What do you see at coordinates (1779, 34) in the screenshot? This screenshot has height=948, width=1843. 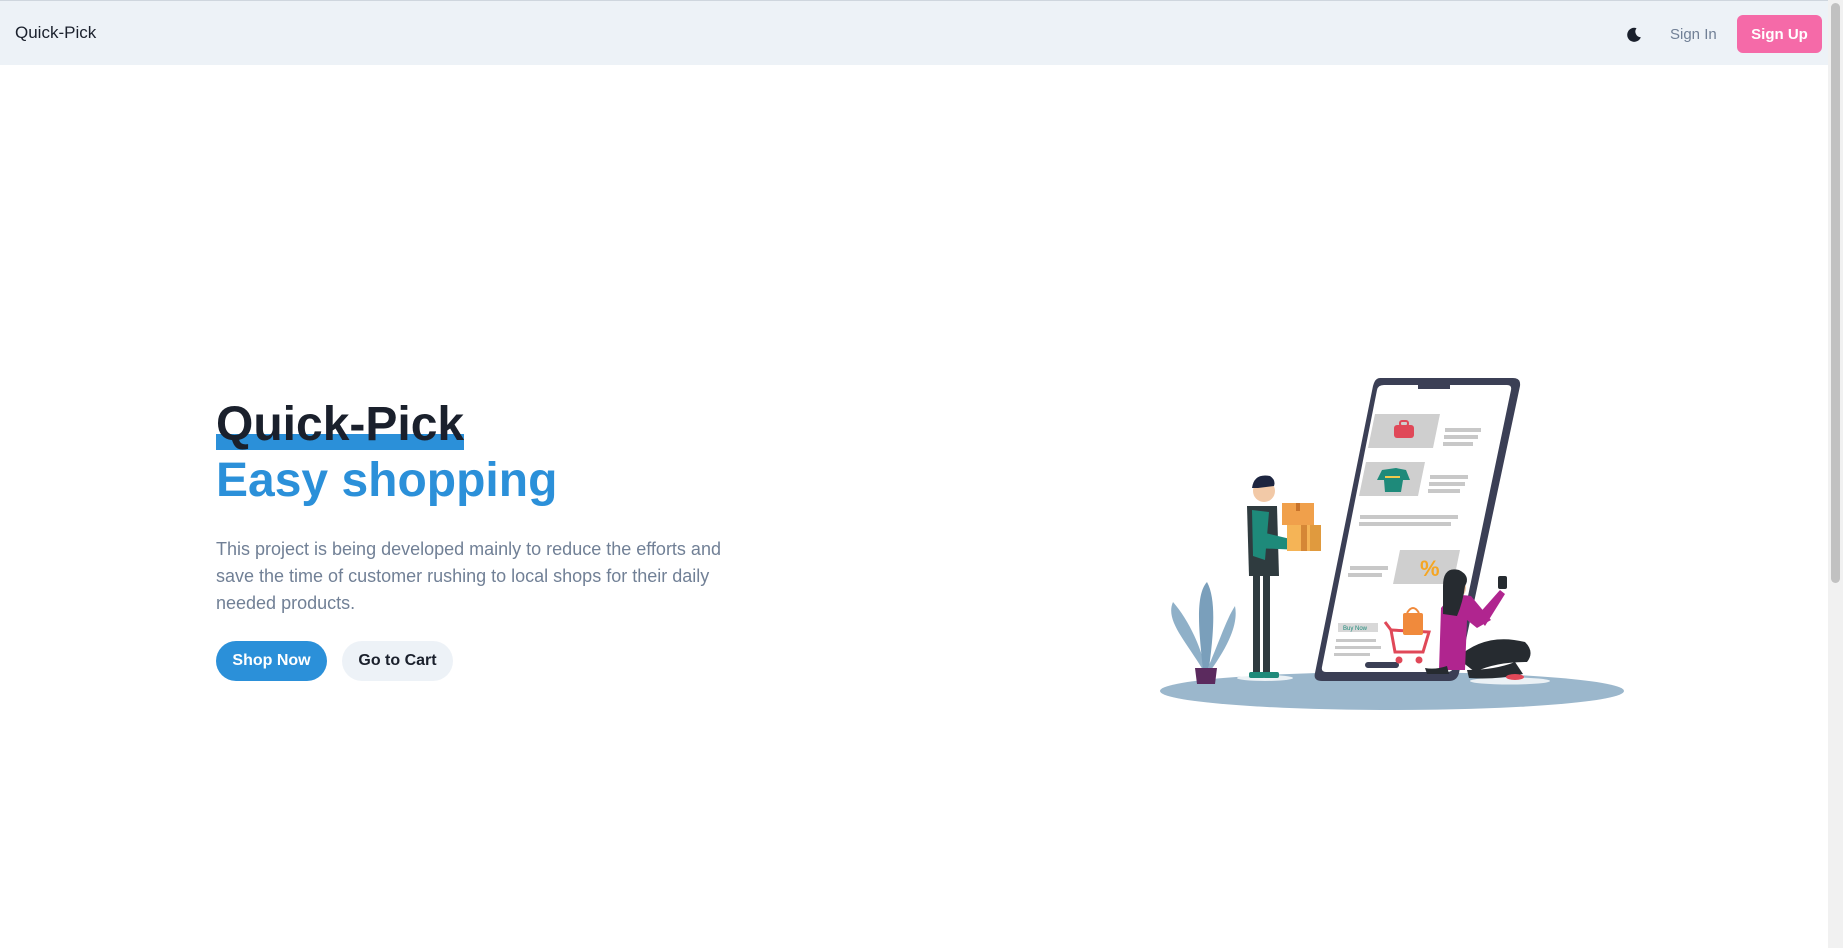 I see `sign-up-button: Sign Up` at bounding box center [1779, 34].